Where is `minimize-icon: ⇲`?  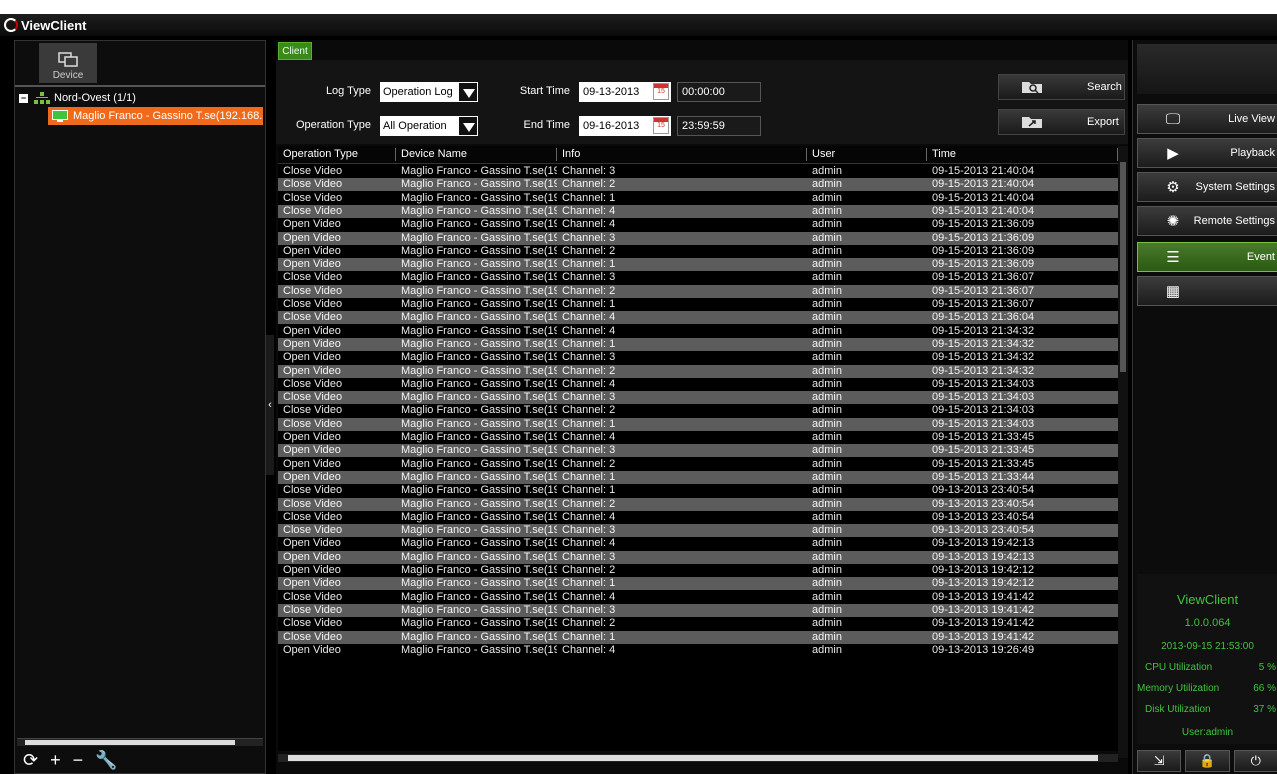
minimize-icon: ⇲ is located at coordinates (1159, 761).